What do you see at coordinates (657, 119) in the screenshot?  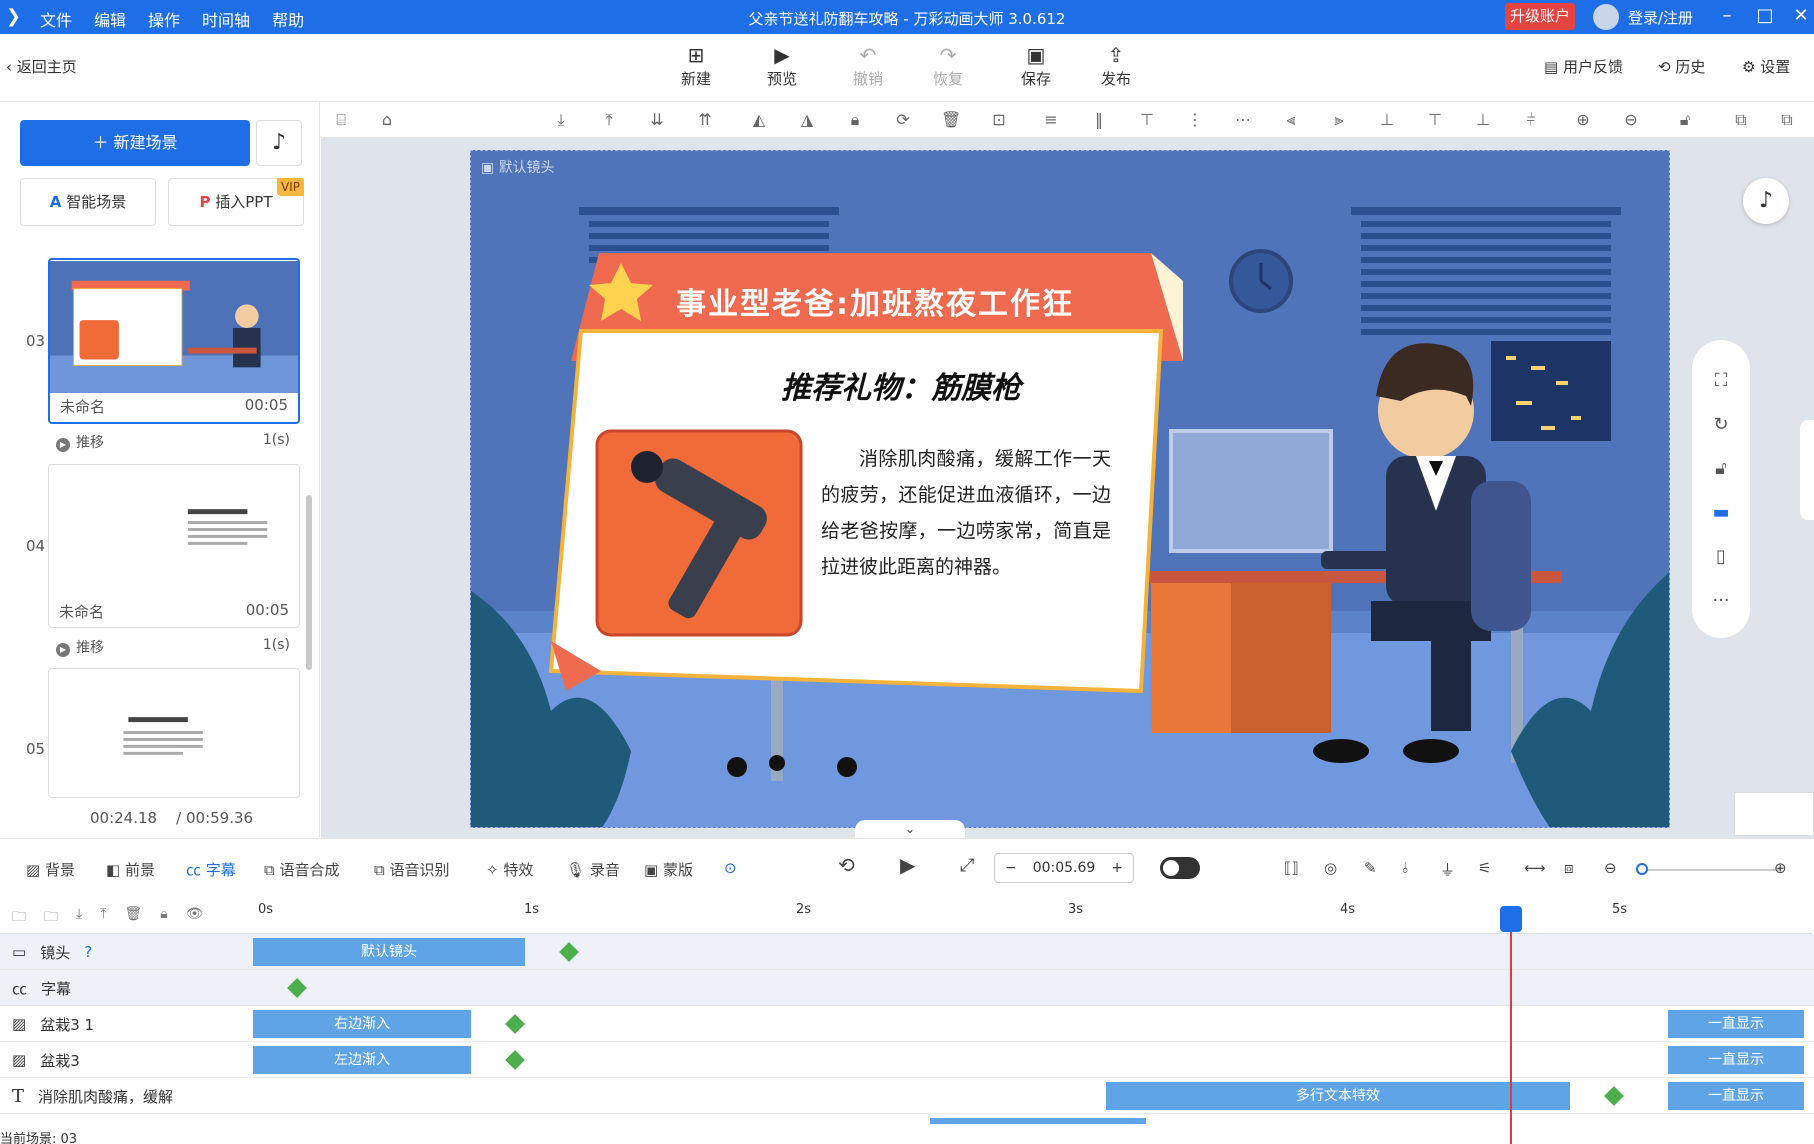 I see `send-back-icon: ⇊` at bounding box center [657, 119].